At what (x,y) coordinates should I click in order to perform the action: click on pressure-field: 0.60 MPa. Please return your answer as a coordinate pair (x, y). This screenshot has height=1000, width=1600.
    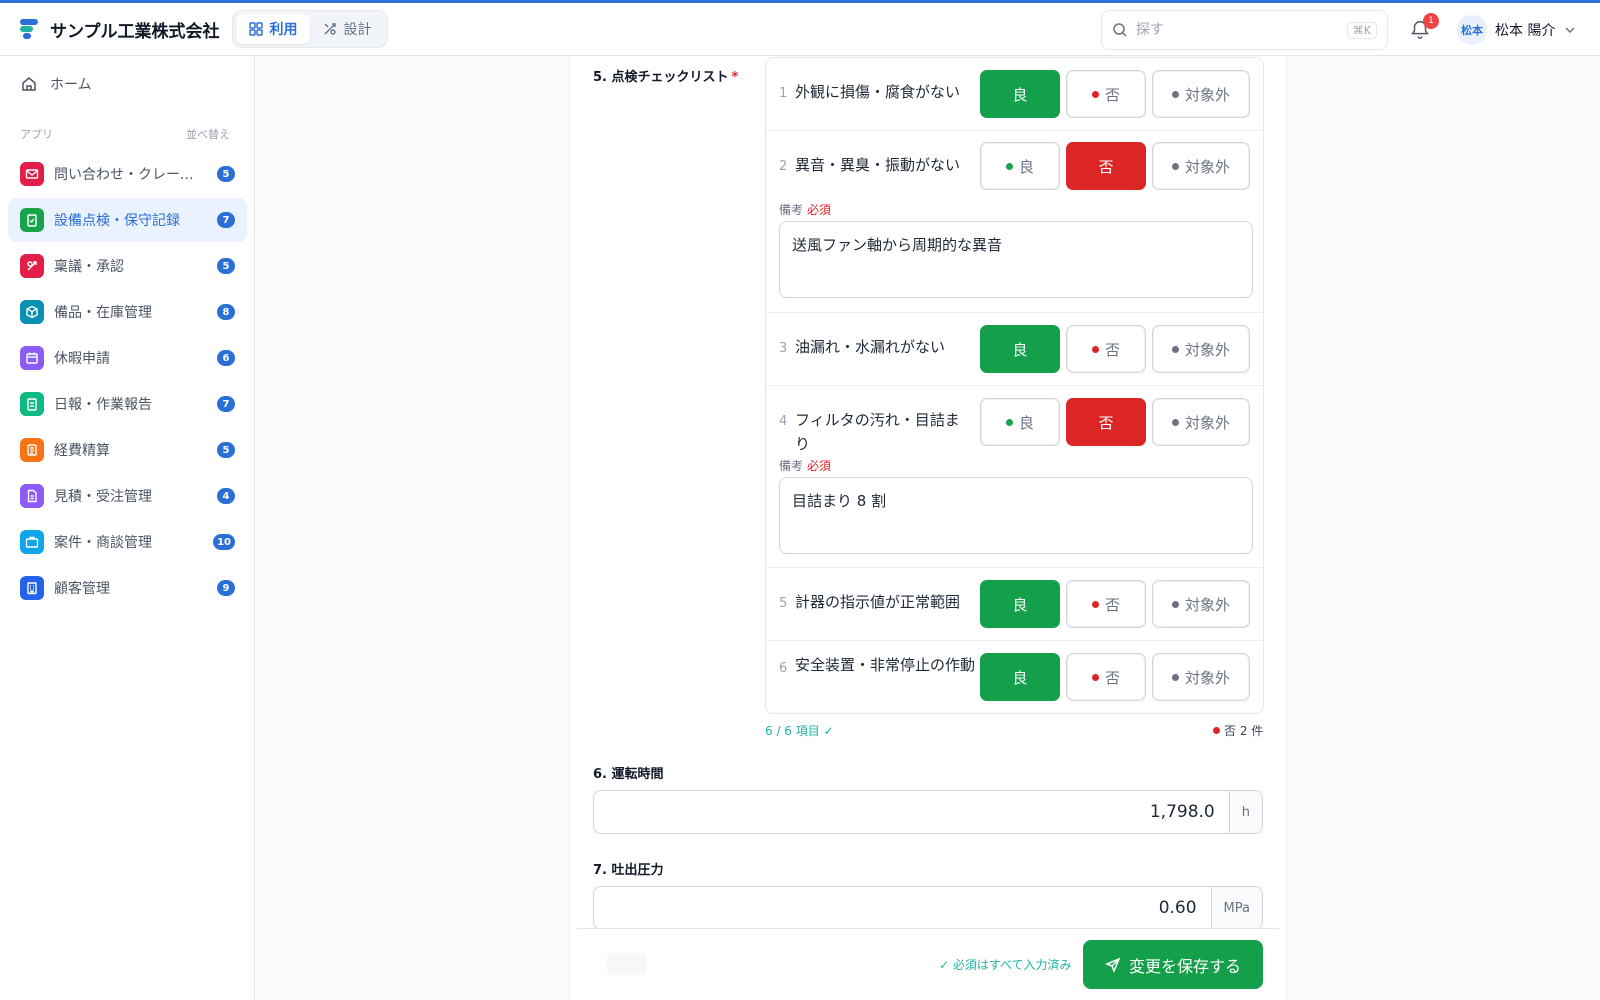
    Looking at the image, I should click on (928, 908).